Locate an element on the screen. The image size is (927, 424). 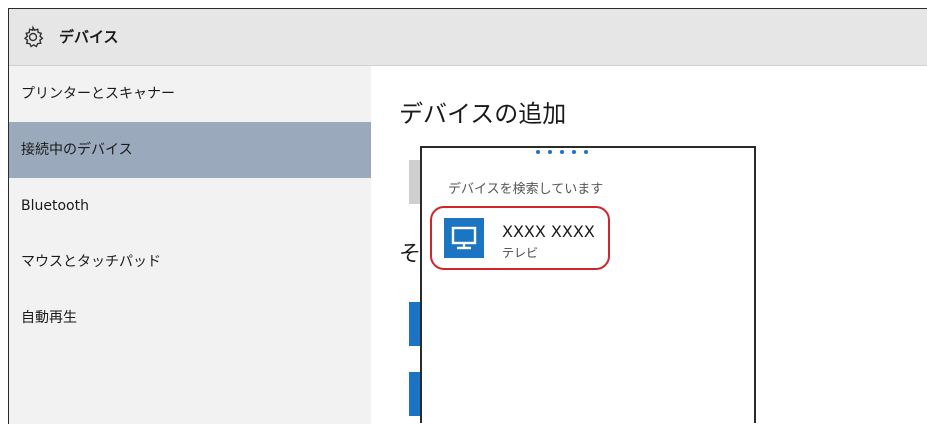
window-title: デバイス is located at coordinates (89, 37).